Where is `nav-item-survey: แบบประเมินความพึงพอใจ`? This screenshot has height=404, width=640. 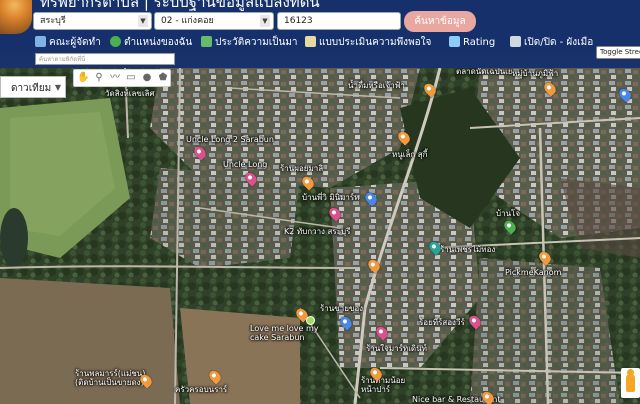
nav-item-survey: แบบประเมินความพึงพอใจ is located at coordinates (368, 43).